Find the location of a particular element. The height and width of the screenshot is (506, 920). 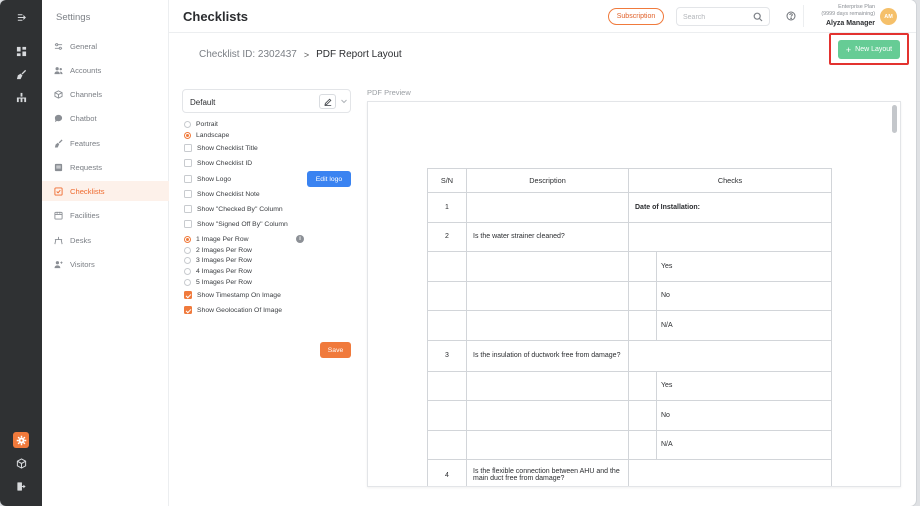

sidebar-item-visitors: Visitors is located at coordinates (105, 264).